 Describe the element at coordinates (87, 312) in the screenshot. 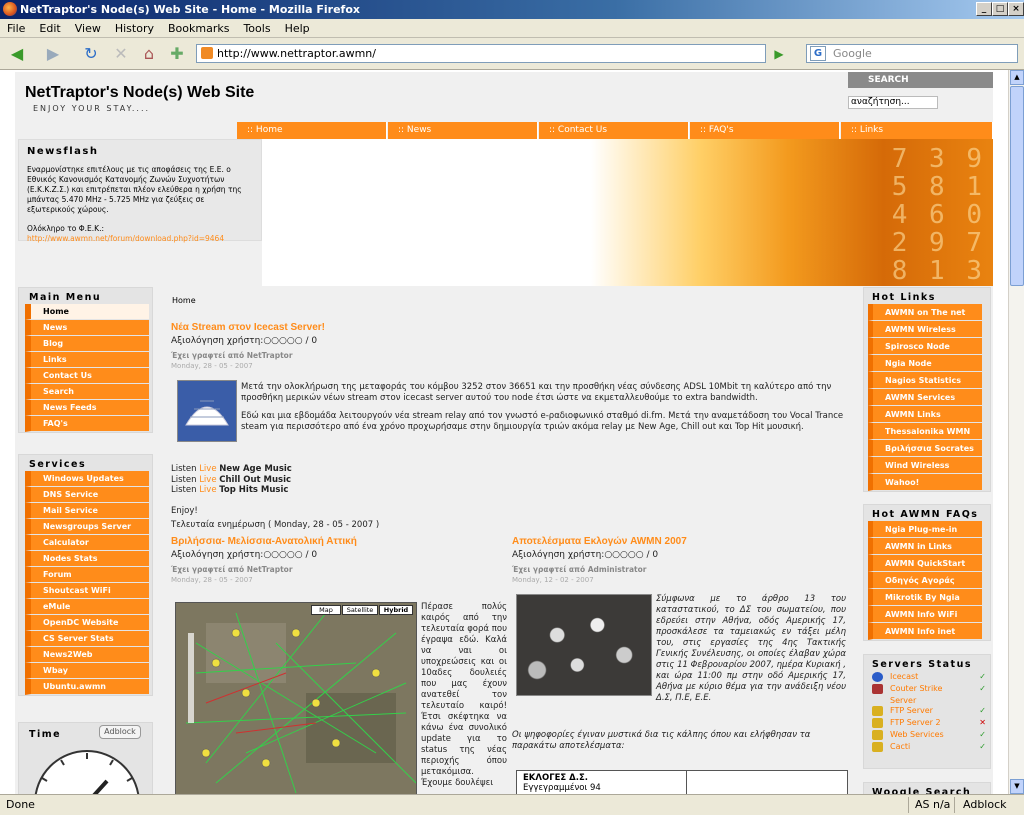

I see `menu-item-home: Home` at that location.